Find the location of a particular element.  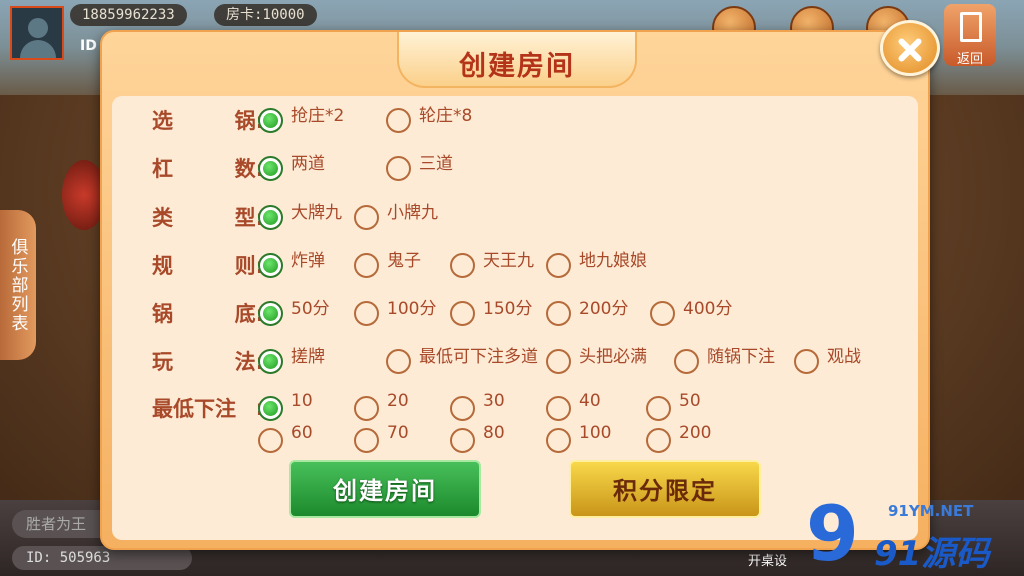

back-button: 返回 is located at coordinates (970, 35).